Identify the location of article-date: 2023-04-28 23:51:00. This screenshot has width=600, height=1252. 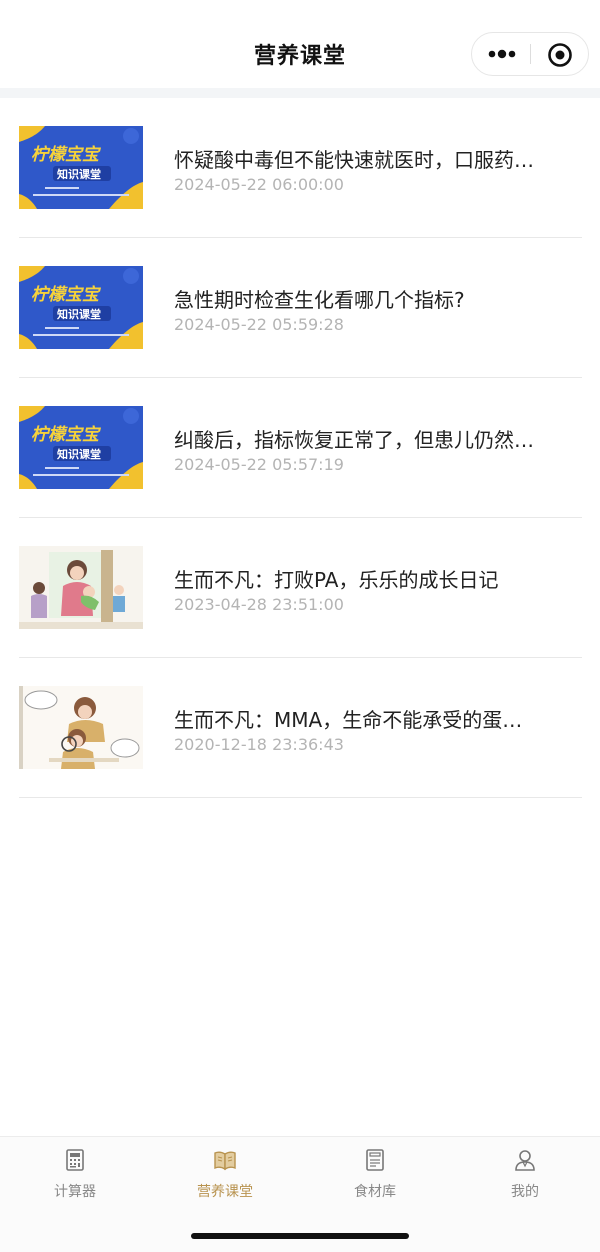
(259, 604).